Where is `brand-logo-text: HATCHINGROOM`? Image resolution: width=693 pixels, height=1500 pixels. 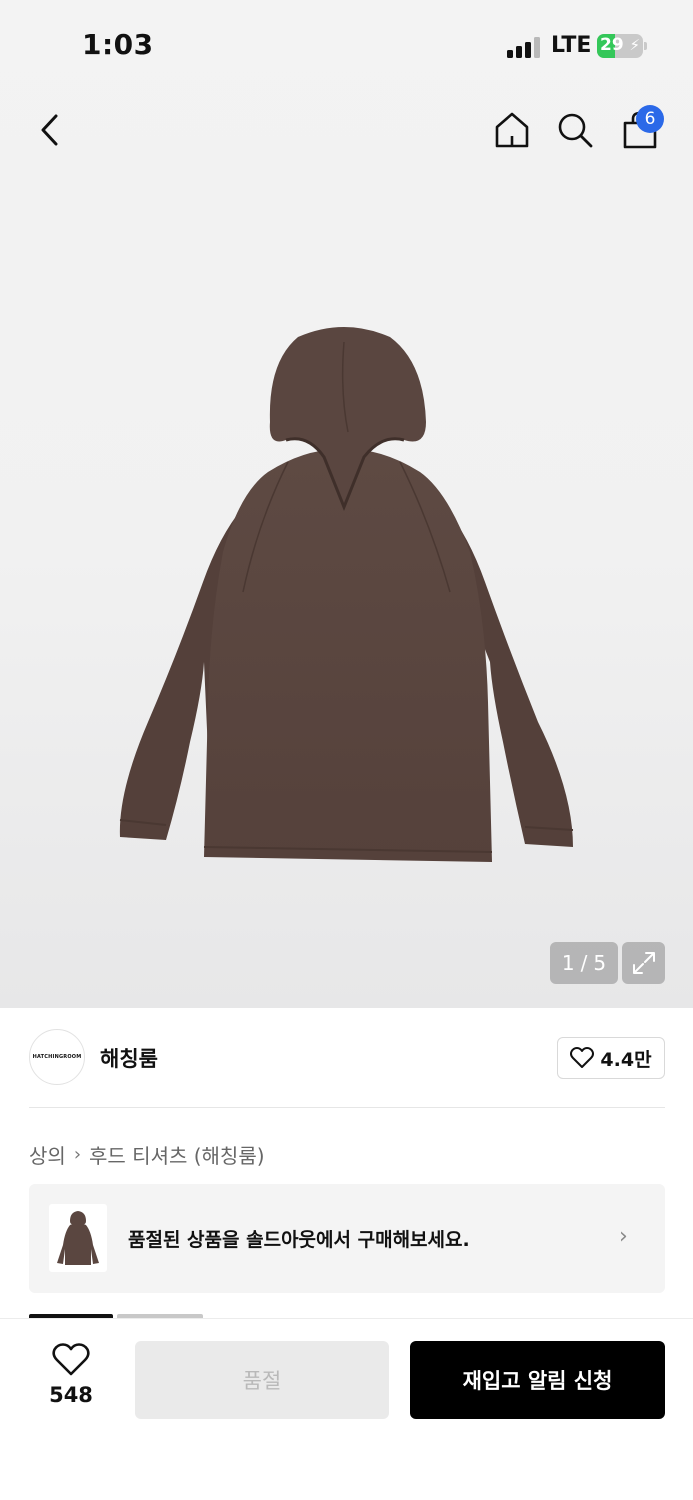
brand-logo-text: HATCHINGROOM is located at coordinates (57, 1057).